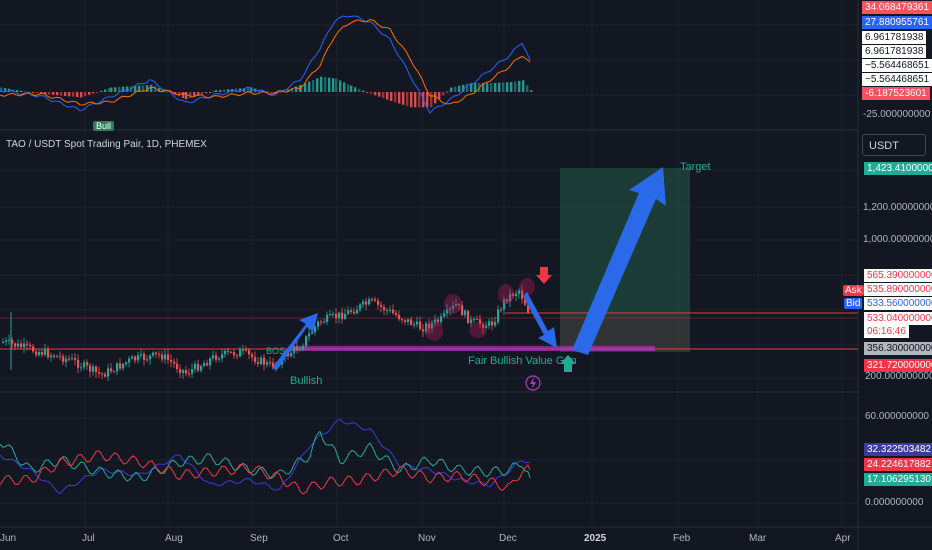  What do you see at coordinates (106, 144) in the screenshot?
I see `symbol-title: TAO / USDT Spot Trading Pair, 1D, PHEMEX` at bounding box center [106, 144].